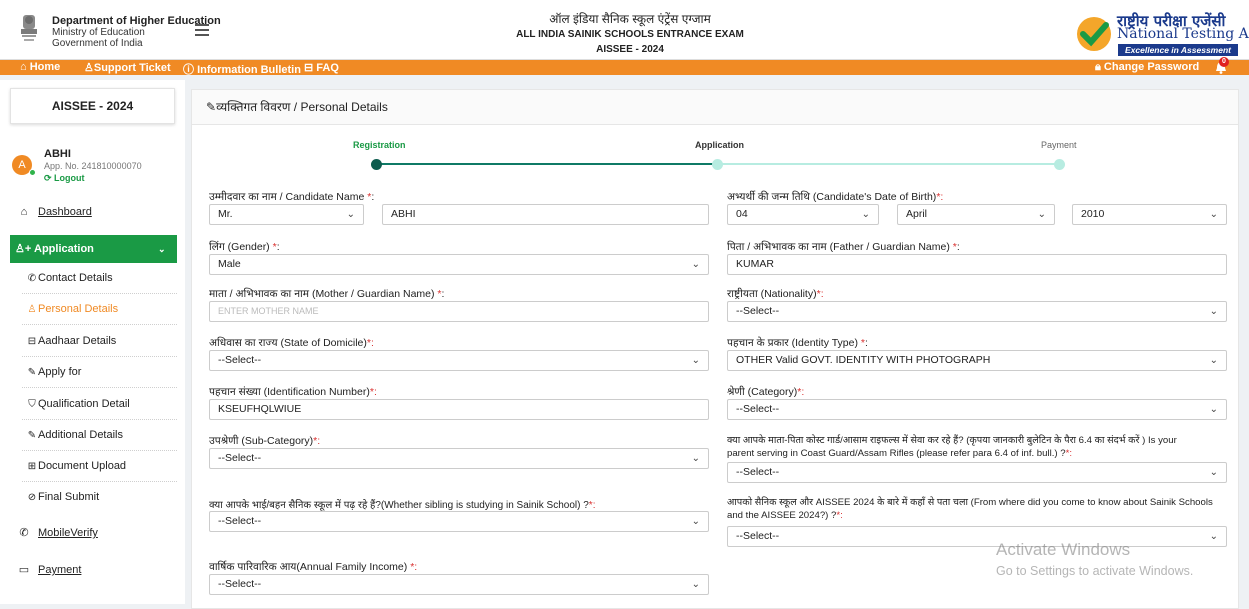 The width and height of the screenshot is (1249, 609). Describe the element at coordinates (785, 515) in the screenshot. I see `source-label-line2: and the AISSEE 2024?) ?*:` at that location.